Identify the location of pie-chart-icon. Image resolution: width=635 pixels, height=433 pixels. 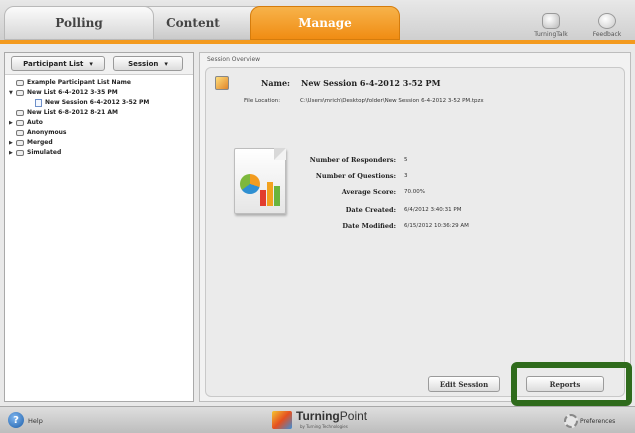
(250, 184).